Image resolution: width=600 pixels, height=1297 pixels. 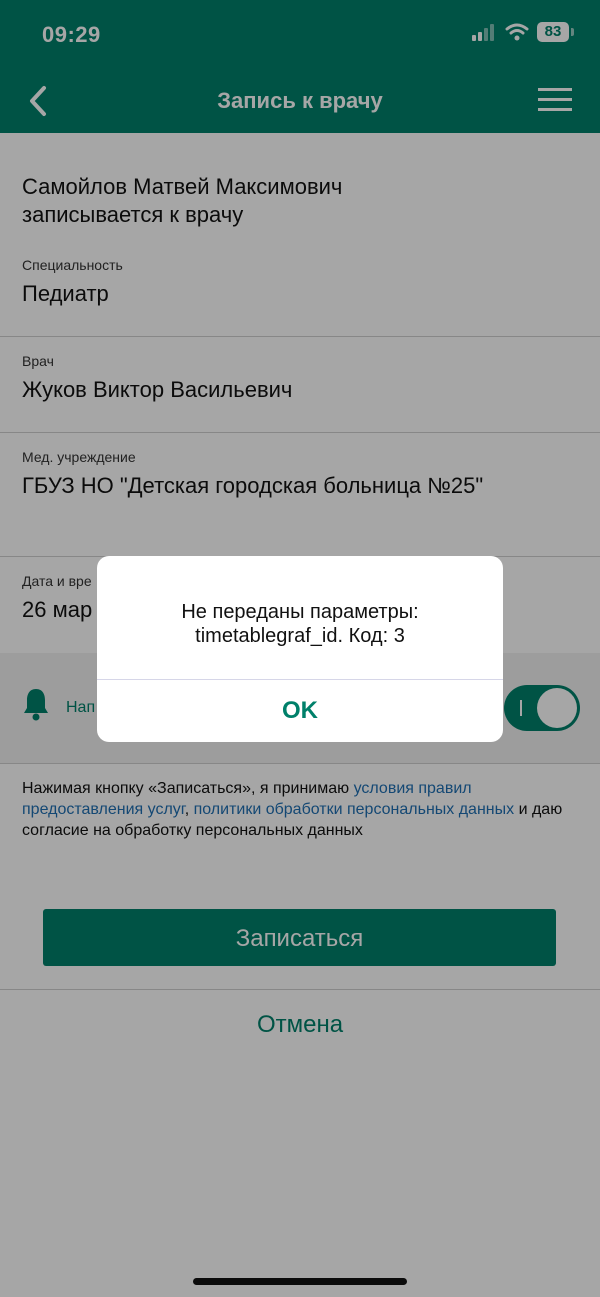 What do you see at coordinates (300, 612) in the screenshot?
I see `dialog-message-line1: Не переданы параметры:` at bounding box center [300, 612].